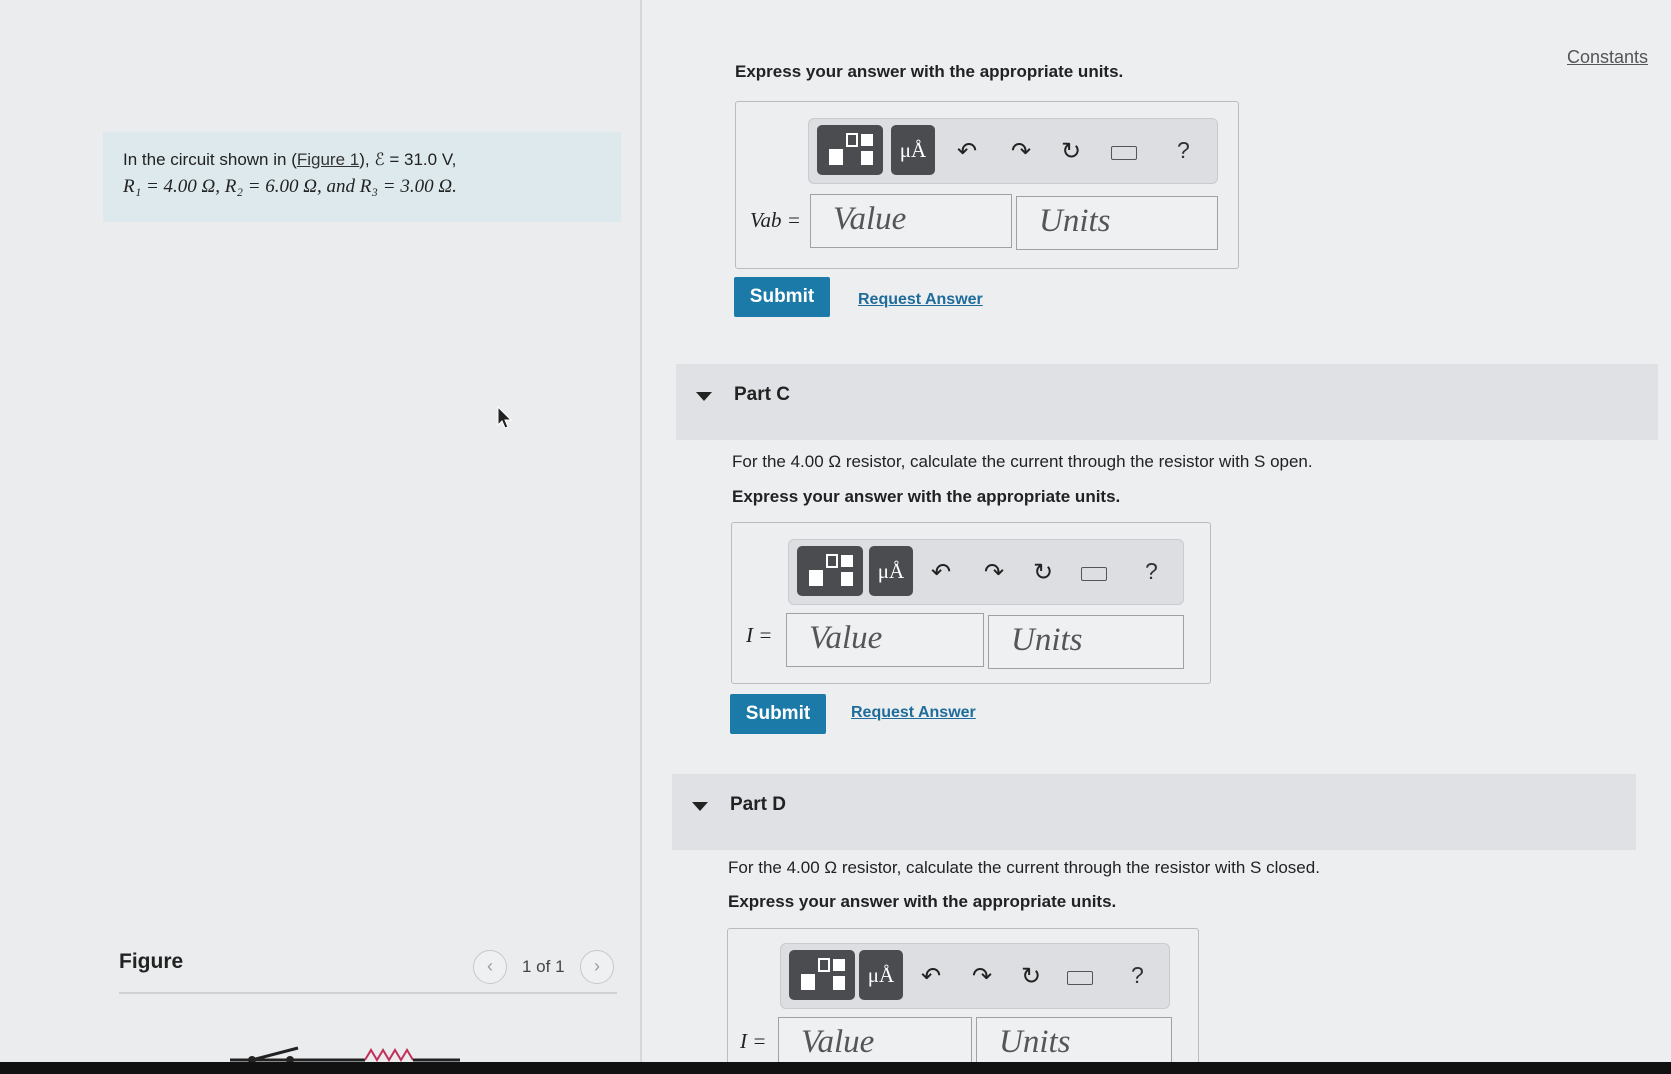 The image size is (1671, 1074). I want to click on part-c-answer-box: μÅ ↶ ↷ ↻ ? I = Value Units, so click(971, 603).